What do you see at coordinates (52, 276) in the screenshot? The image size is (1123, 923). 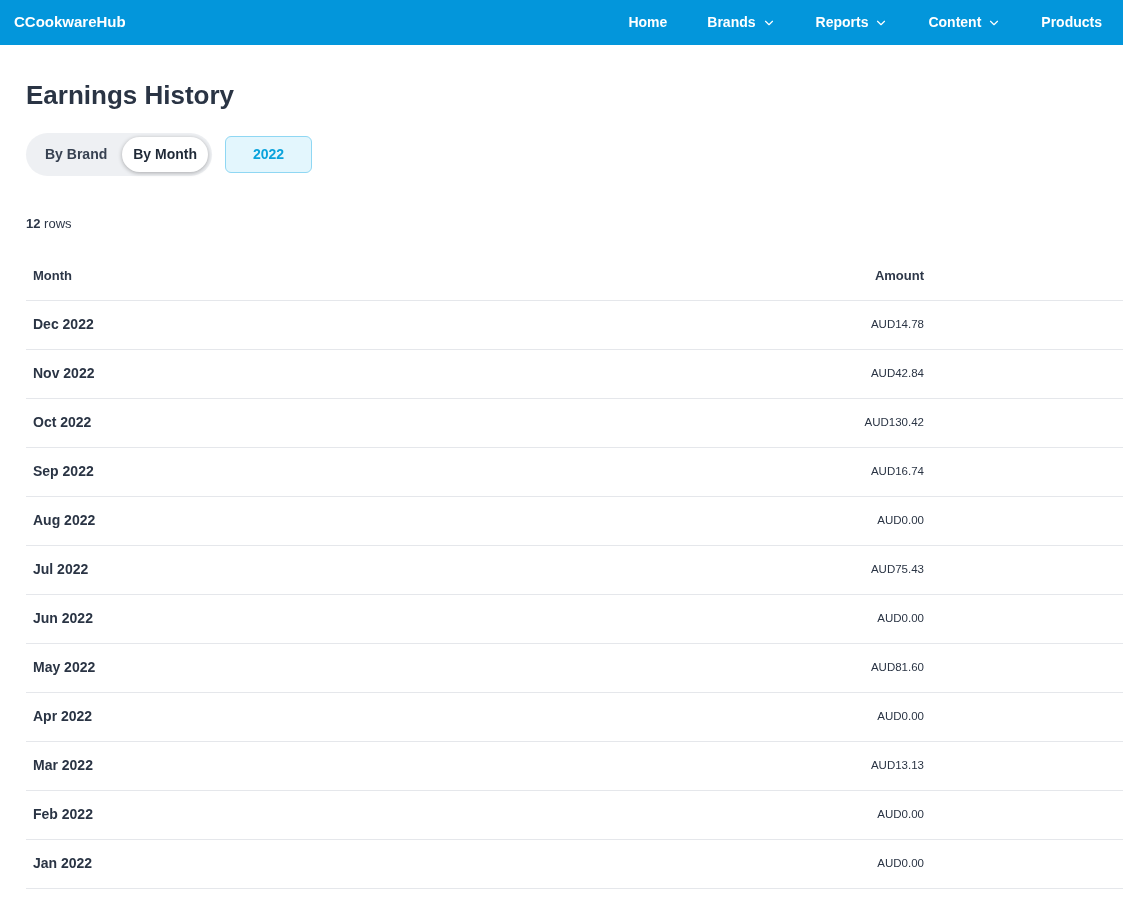 I see `column-header: Month` at bounding box center [52, 276].